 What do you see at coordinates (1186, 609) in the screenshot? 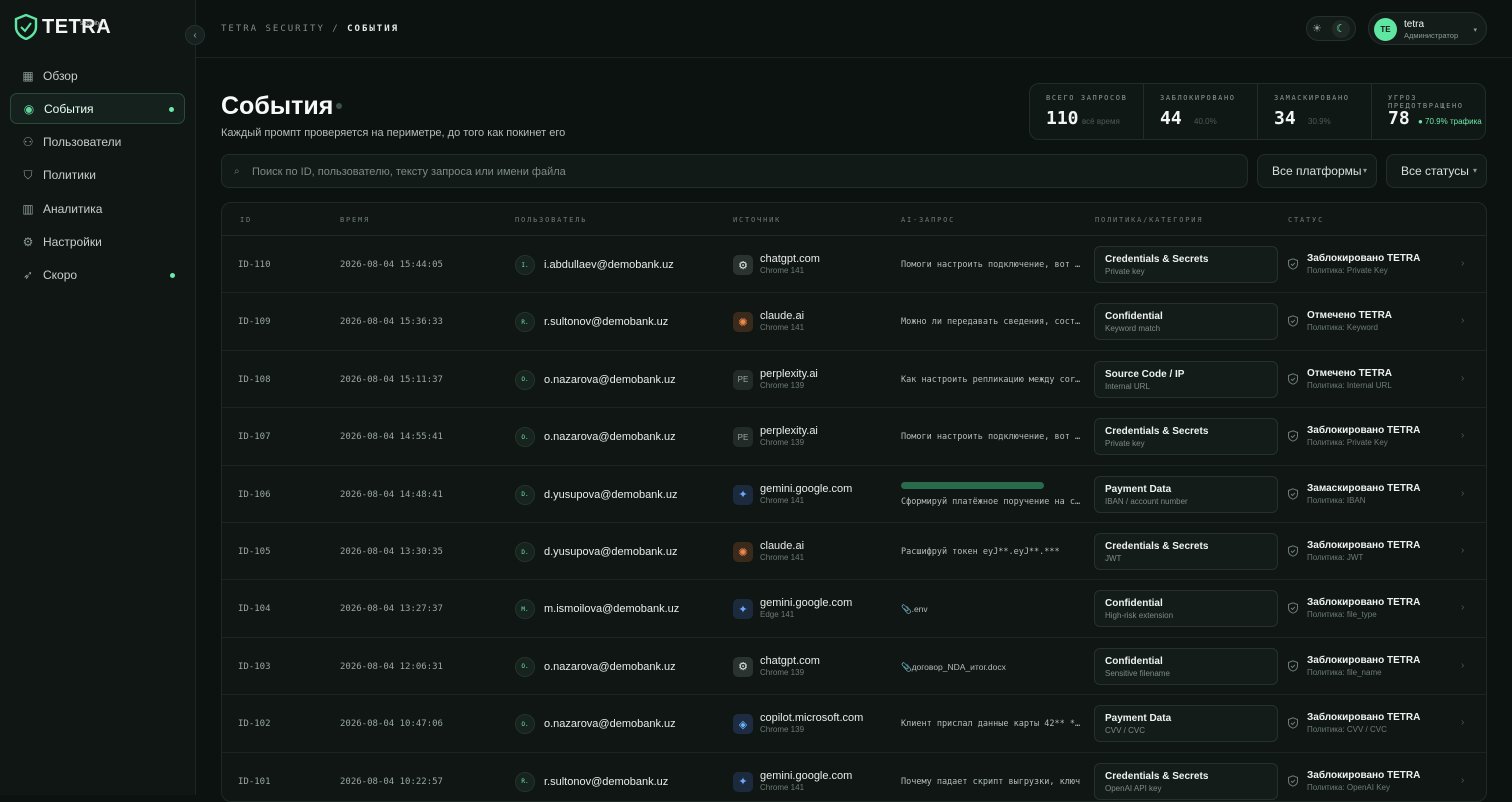
I see `policy-badge: Confidential High-risk extension` at bounding box center [1186, 609].